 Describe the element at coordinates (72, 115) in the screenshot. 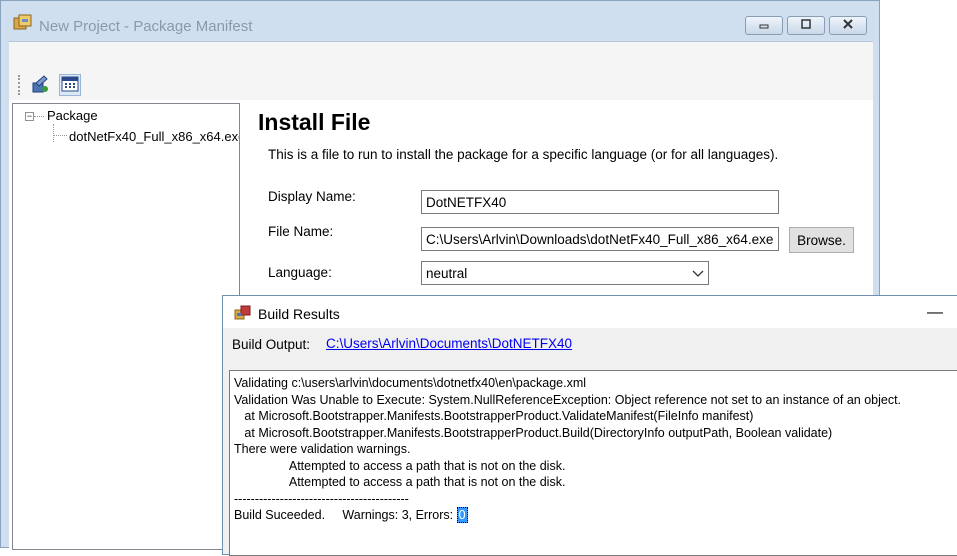

I see `tree-node-package: Package` at that location.